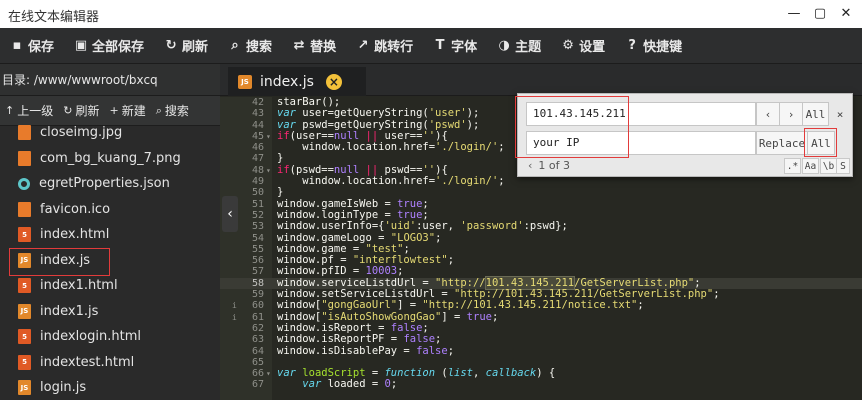  I want to click on toolbar-button-label: 快捷键, so click(663, 47).